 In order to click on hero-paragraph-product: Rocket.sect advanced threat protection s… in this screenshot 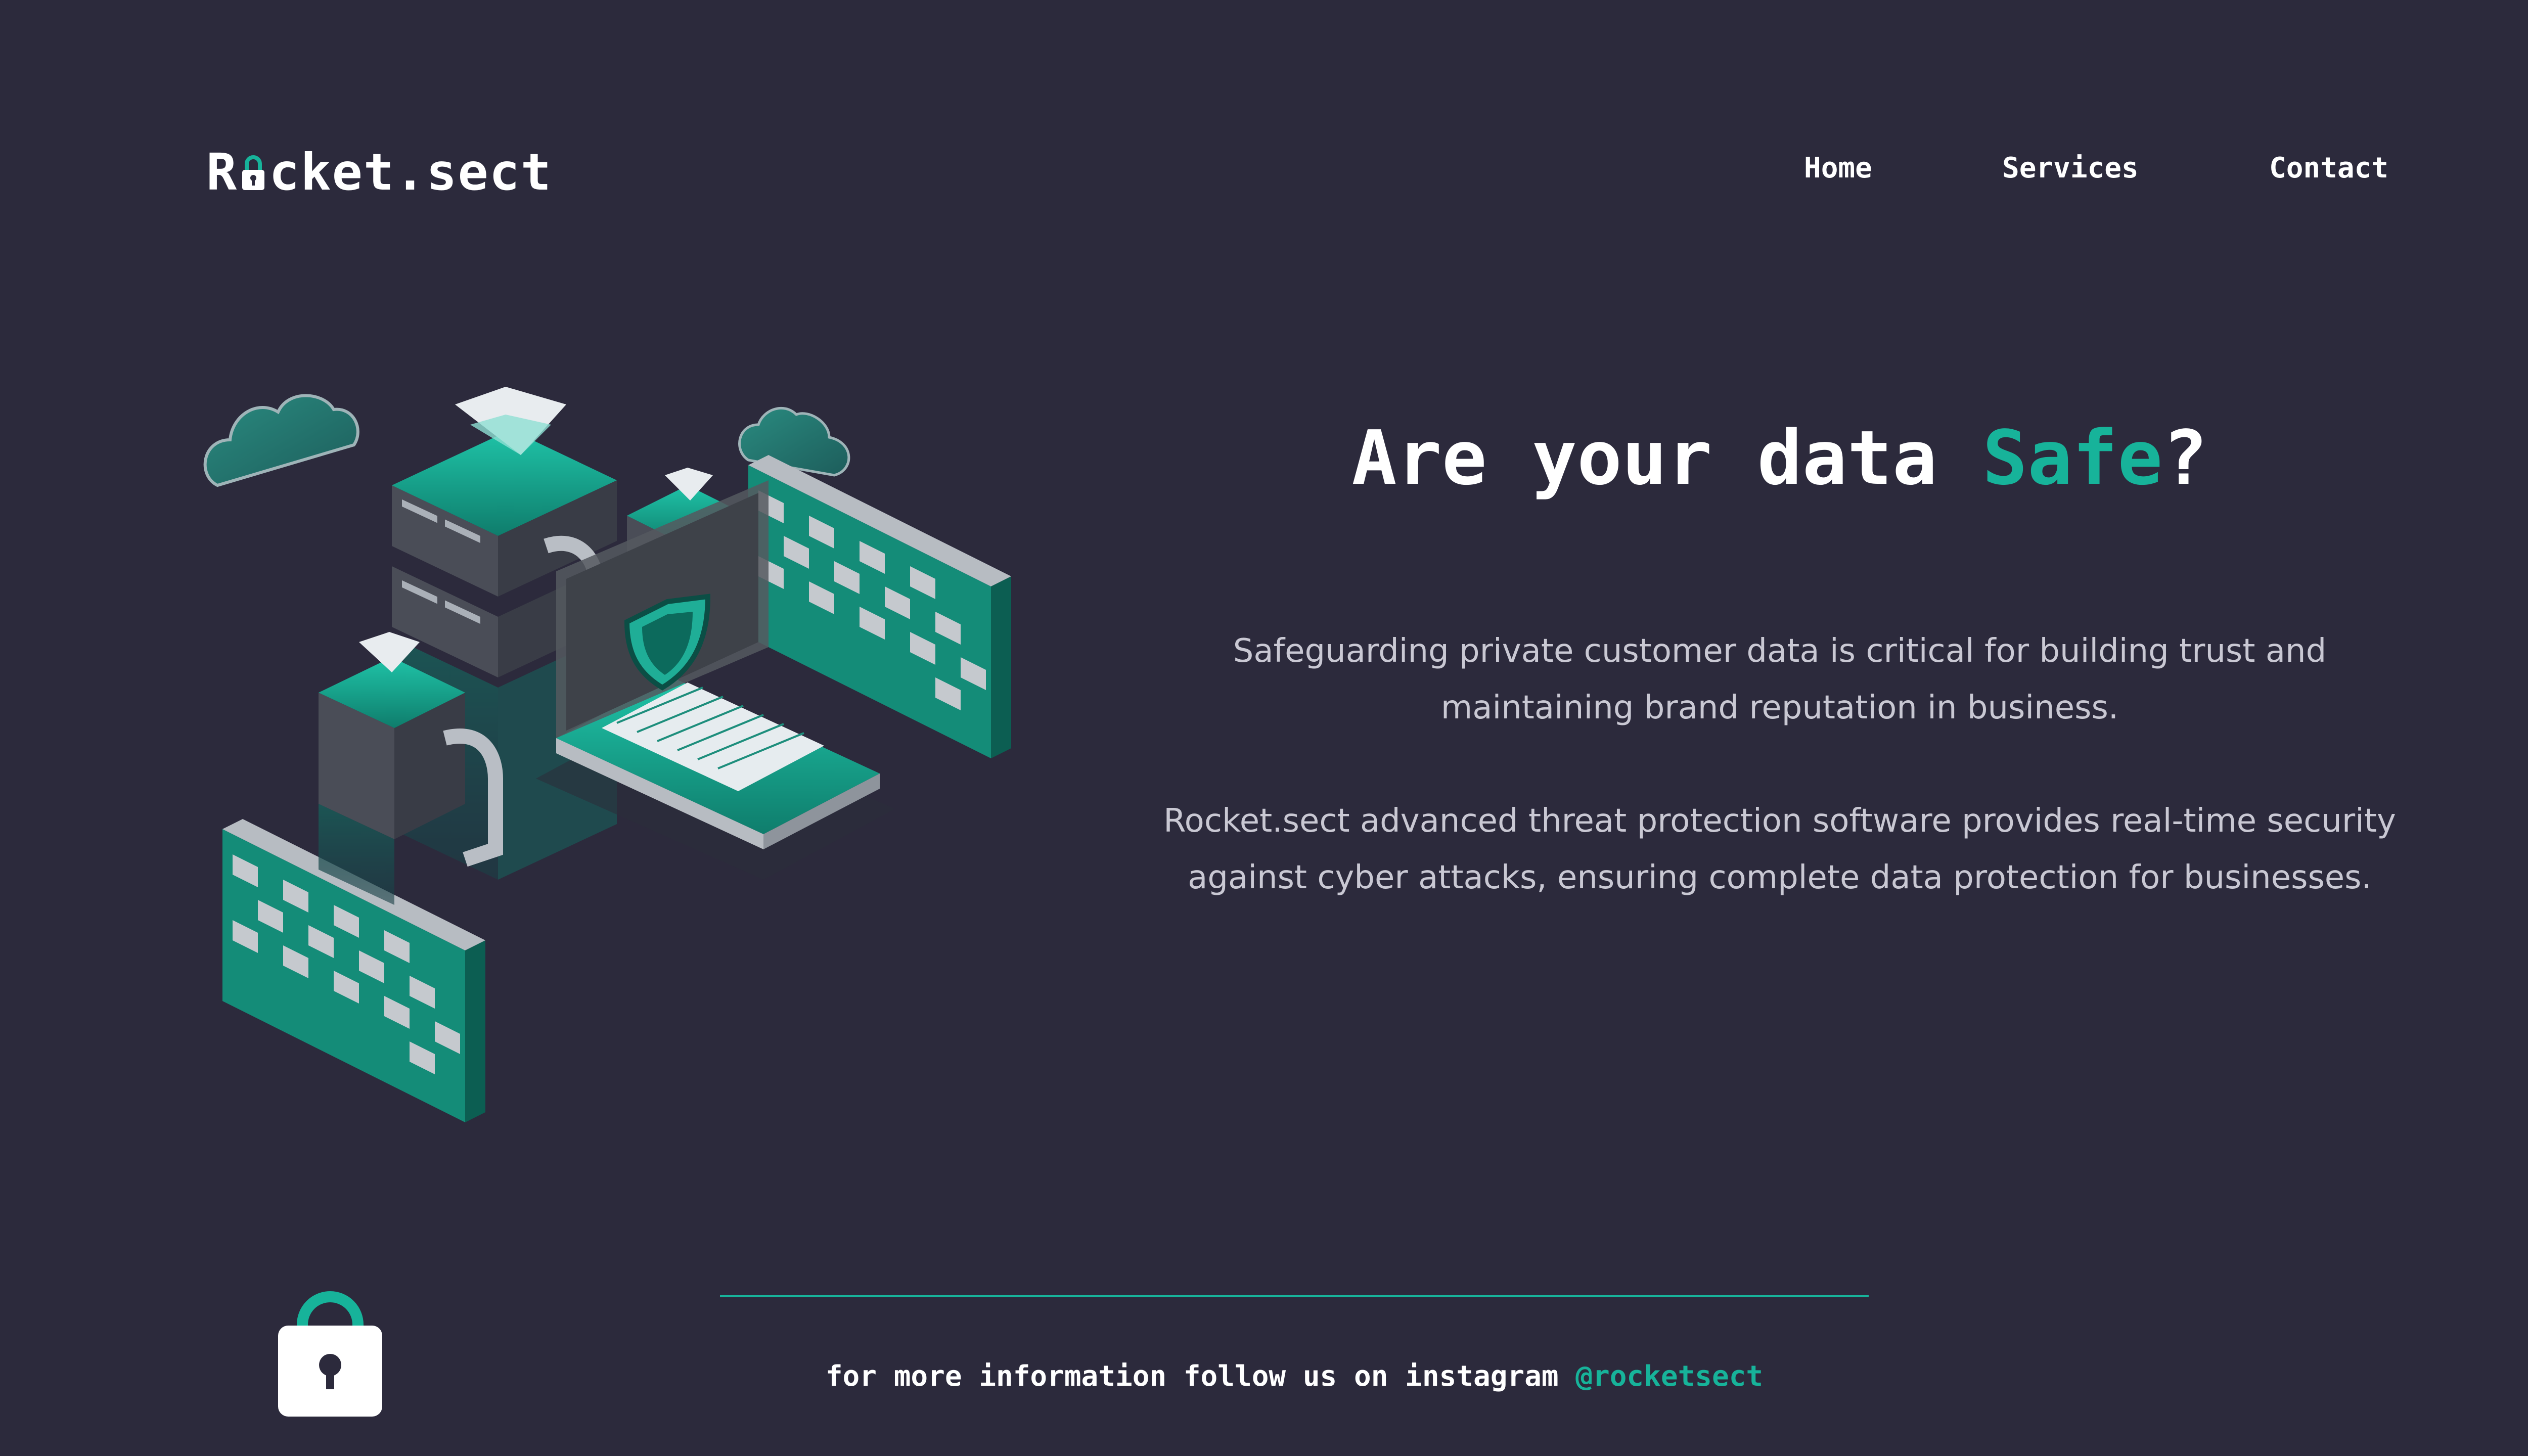, I will do `click(1780, 849)`.